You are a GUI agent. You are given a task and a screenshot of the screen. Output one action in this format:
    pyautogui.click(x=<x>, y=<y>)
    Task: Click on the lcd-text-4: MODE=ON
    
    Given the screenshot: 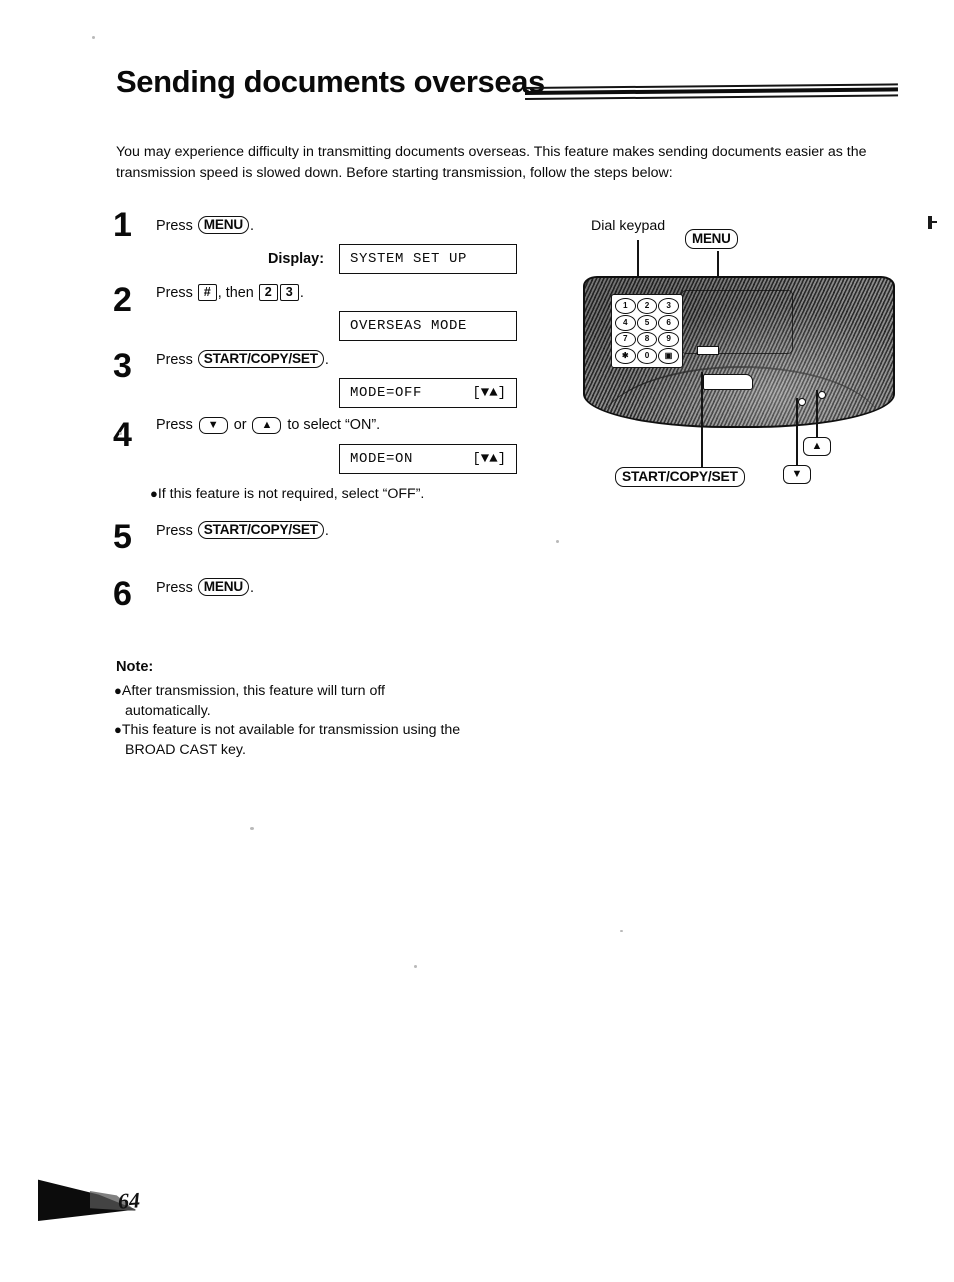 What is the action you would take?
    pyautogui.click(x=382, y=459)
    